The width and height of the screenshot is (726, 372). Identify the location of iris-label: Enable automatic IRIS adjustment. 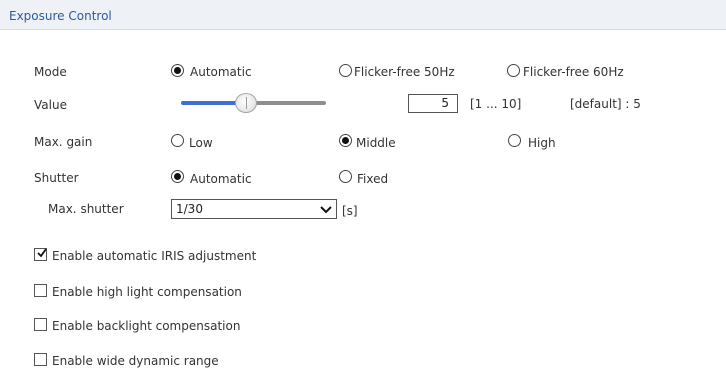
(154, 256).